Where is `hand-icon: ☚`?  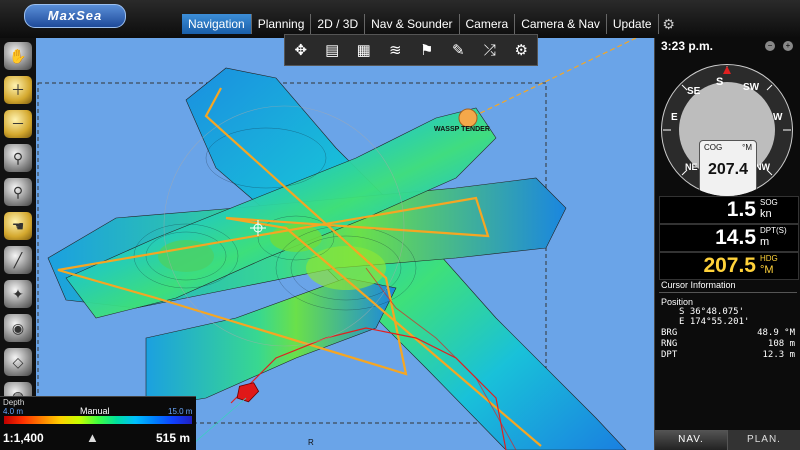
hand-icon: ☚ is located at coordinates (18, 226).